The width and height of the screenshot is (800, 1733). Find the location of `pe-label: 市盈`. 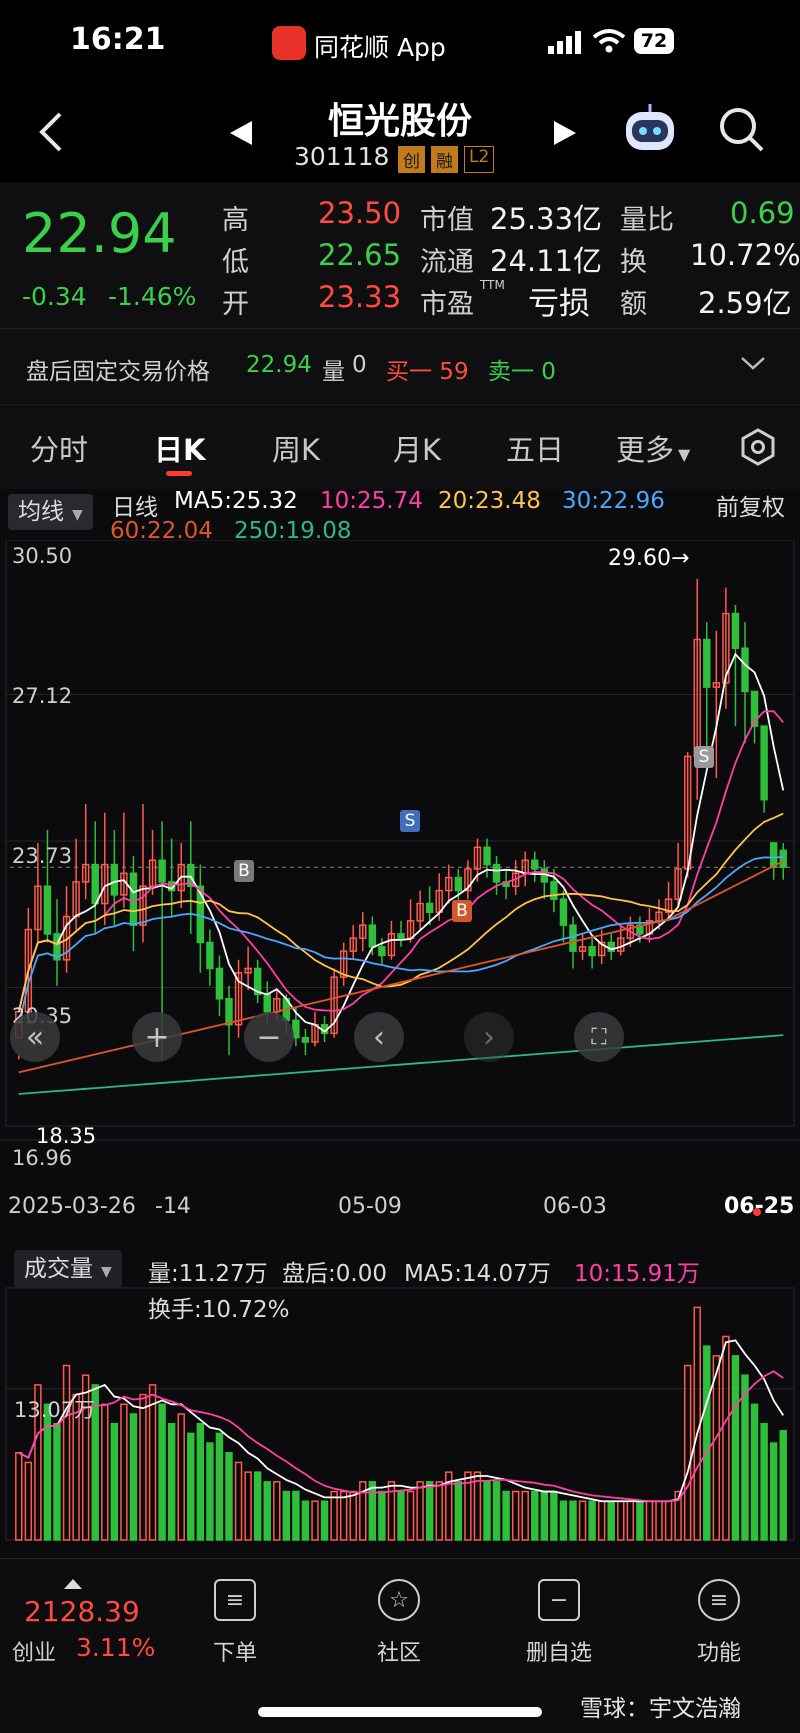

pe-label: 市盈 is located at coordinates (447, 304).